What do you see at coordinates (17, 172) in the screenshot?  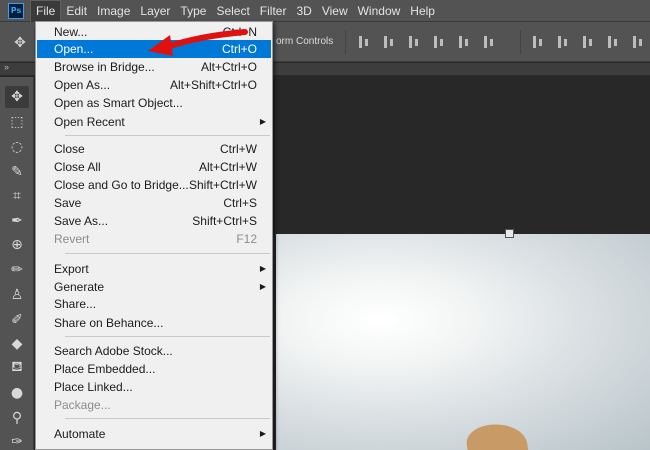 I see `quick-select-icon: ✎` at bounding box center [17, 172].